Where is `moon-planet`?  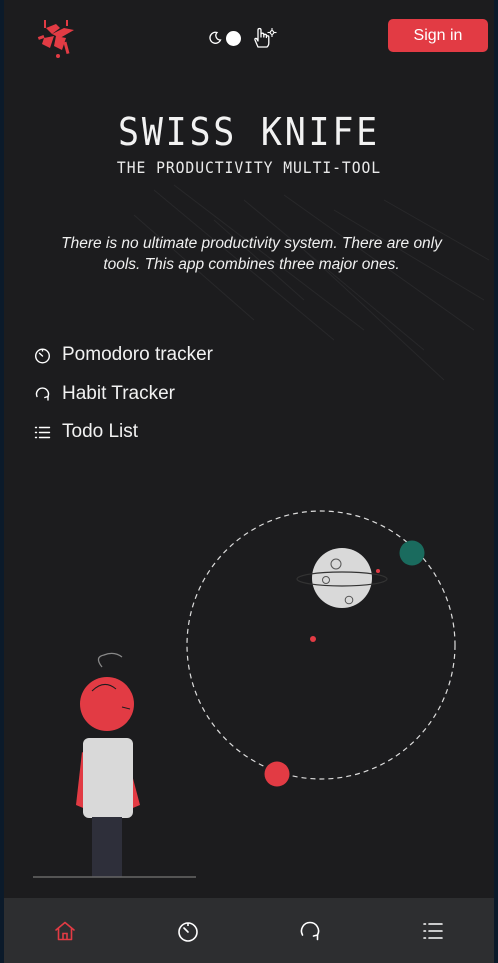
moon-planet is located at coordinates (342, 578).